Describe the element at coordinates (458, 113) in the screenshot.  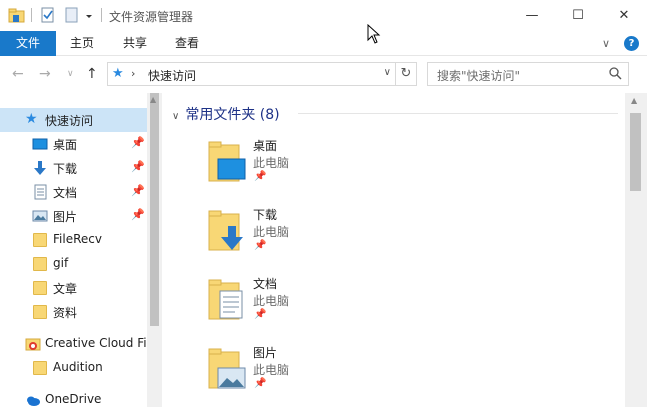
I see `group-divider` at that location.